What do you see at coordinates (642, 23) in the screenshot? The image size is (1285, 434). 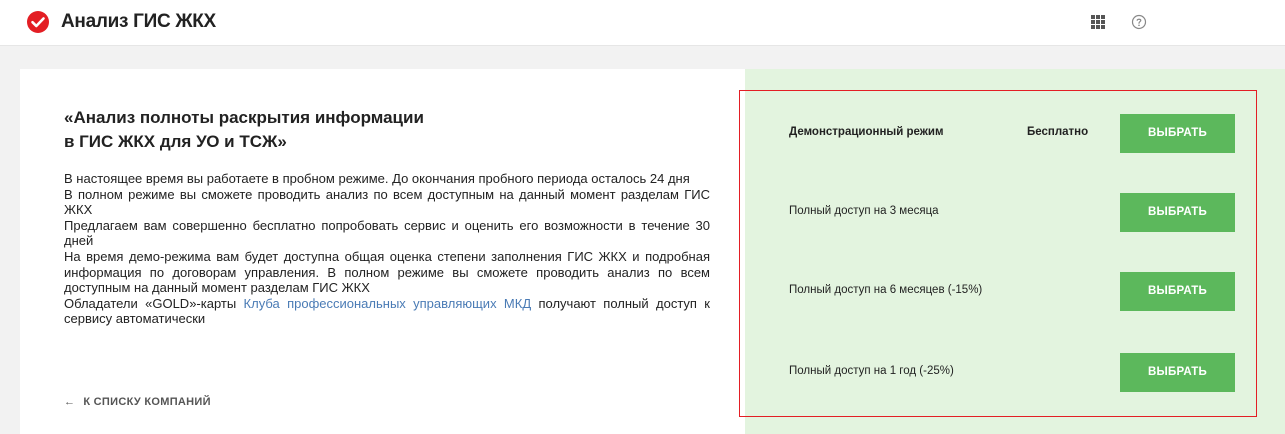 I see `top-bar: Анализ ГИС ЖКХ` at bounding box center [642, 23].